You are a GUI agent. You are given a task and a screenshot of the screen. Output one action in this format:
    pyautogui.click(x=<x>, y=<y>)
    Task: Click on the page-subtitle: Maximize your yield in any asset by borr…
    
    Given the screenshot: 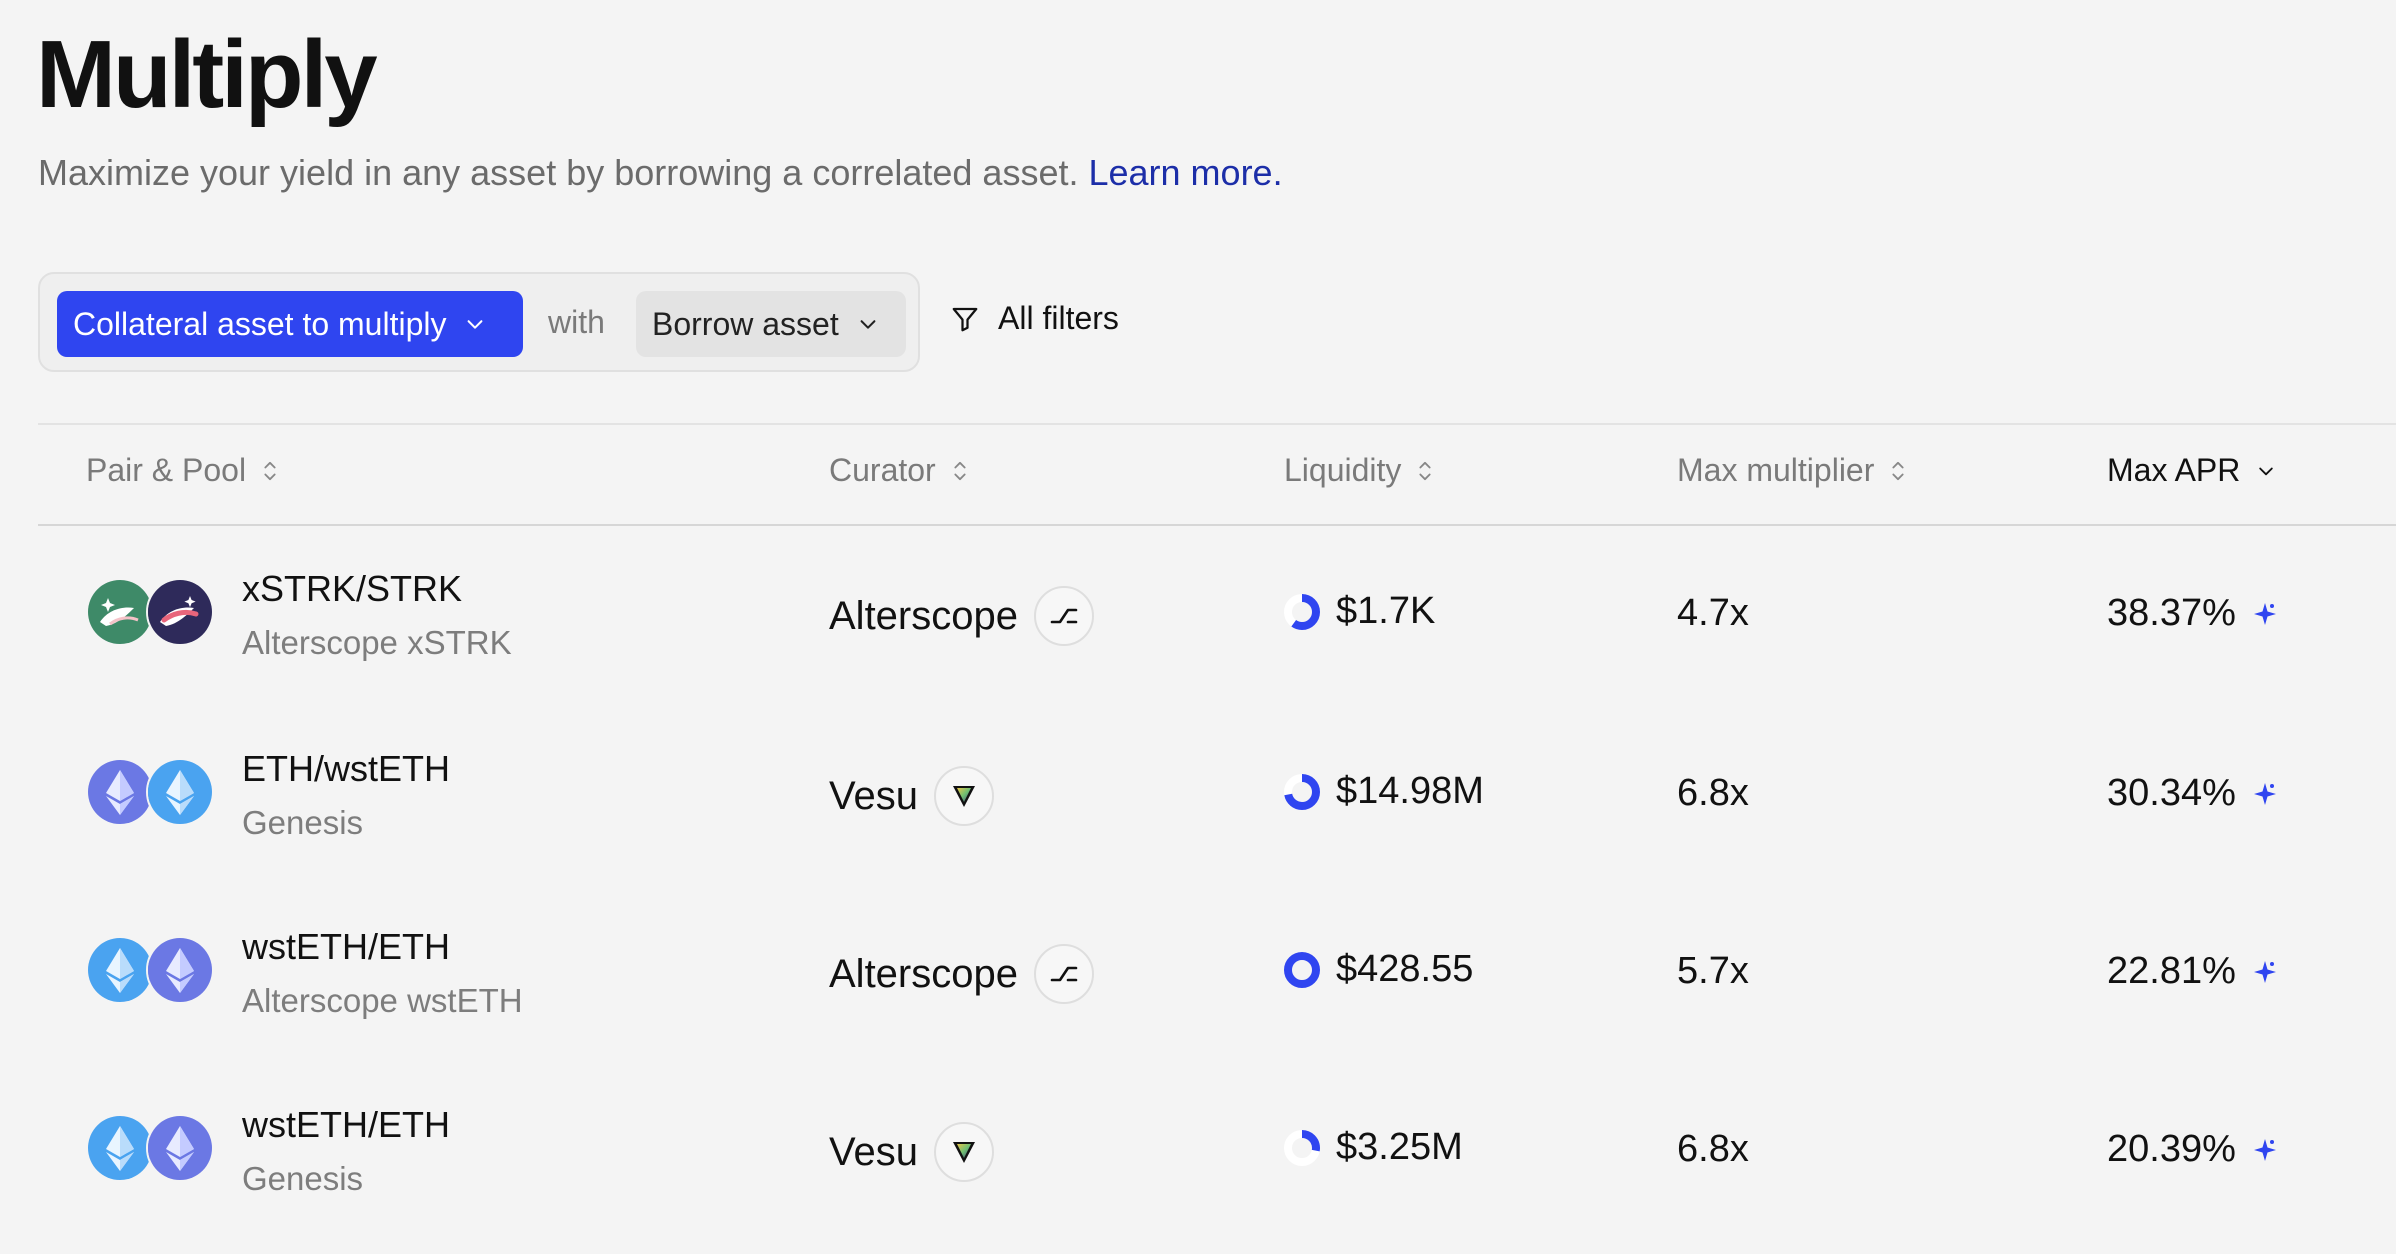 What is the action you would take?
    pyautogui.click(x=660, y=173)
    